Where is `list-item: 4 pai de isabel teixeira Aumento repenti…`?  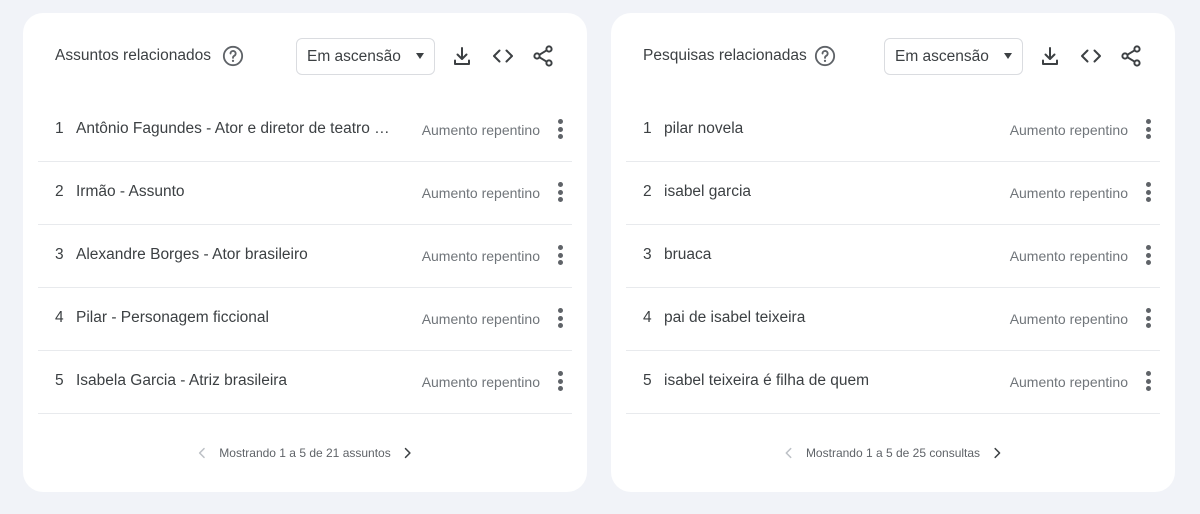 list-item: 4 pai de isabel teixeira Aumento repenti… is located at coordinates (893, 319).